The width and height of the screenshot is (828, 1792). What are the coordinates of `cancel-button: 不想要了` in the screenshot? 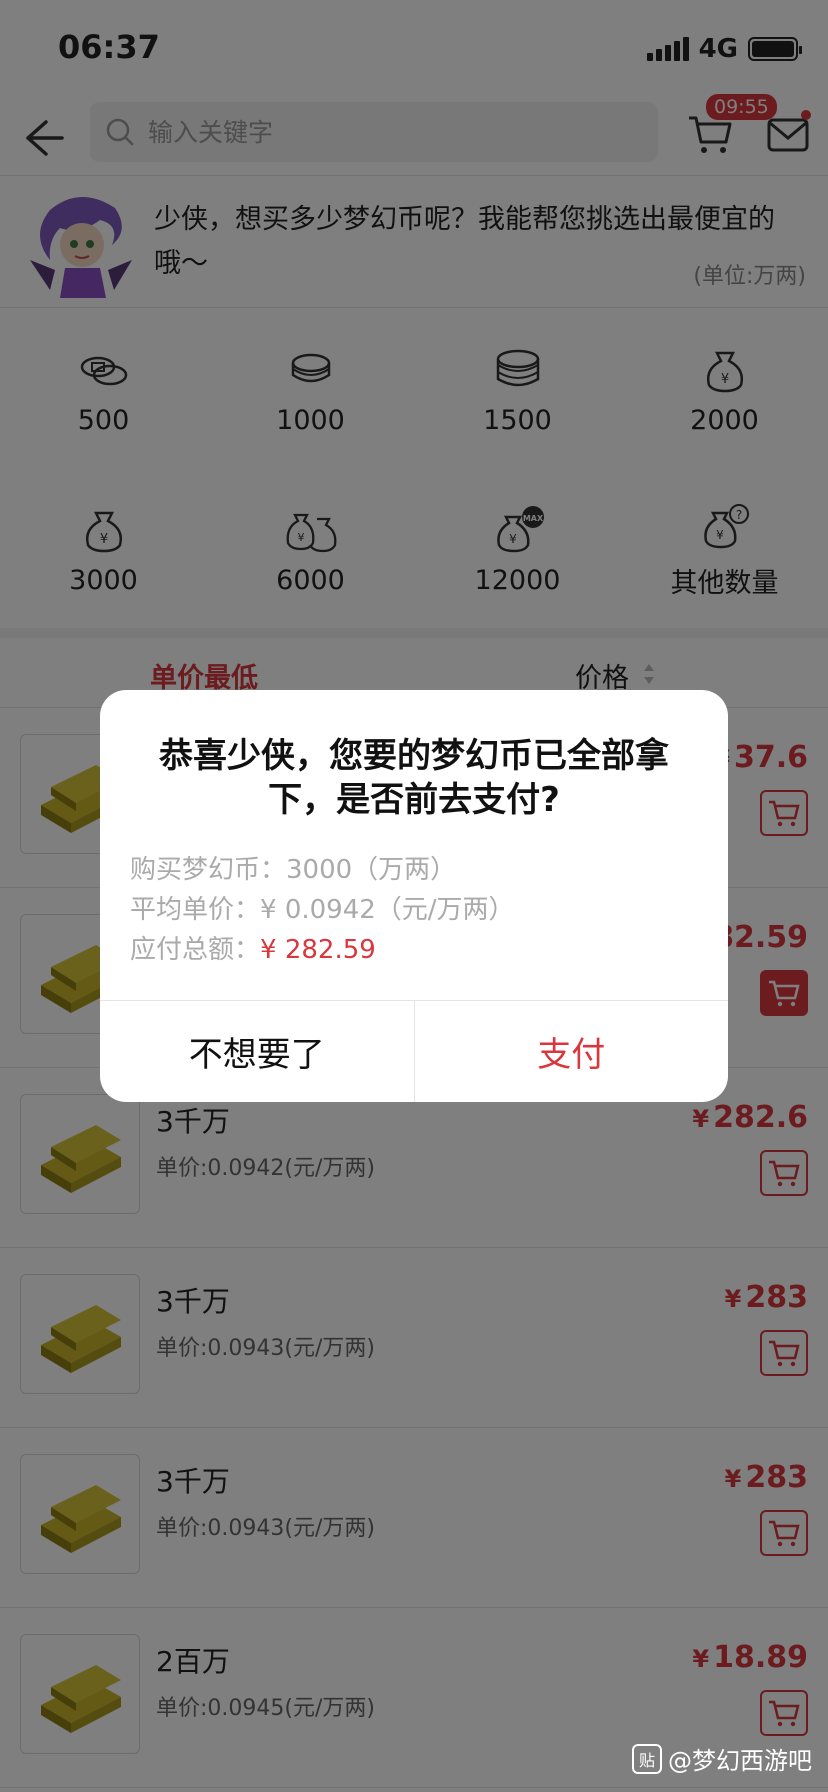 It's located at (257, 1051).